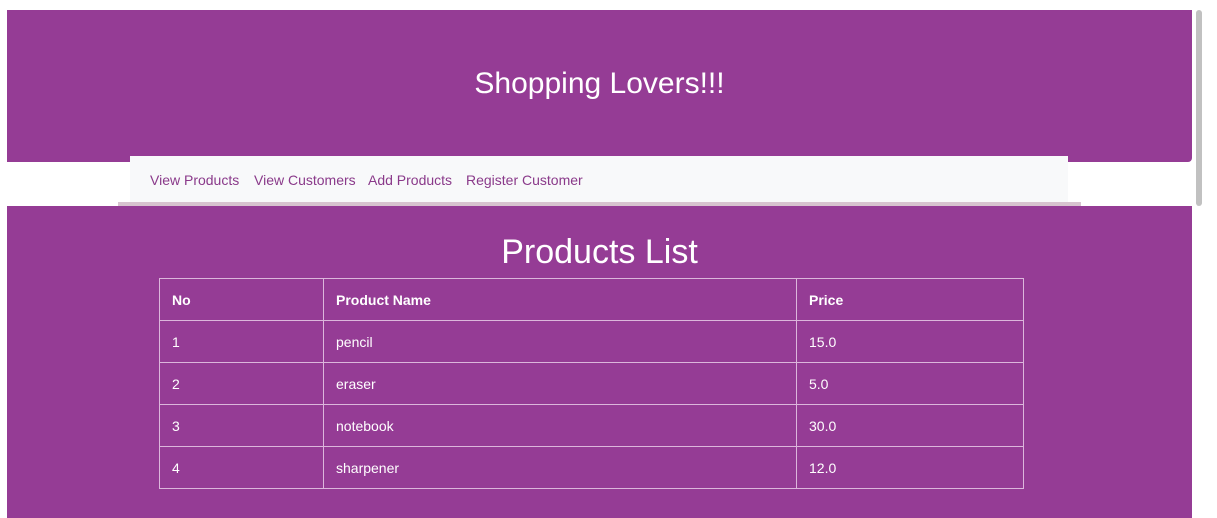 Image resolution: width=1217 pixels, height=518 pixels. I want to click on table-header-row: No Product Name Price, so click(591, 299).